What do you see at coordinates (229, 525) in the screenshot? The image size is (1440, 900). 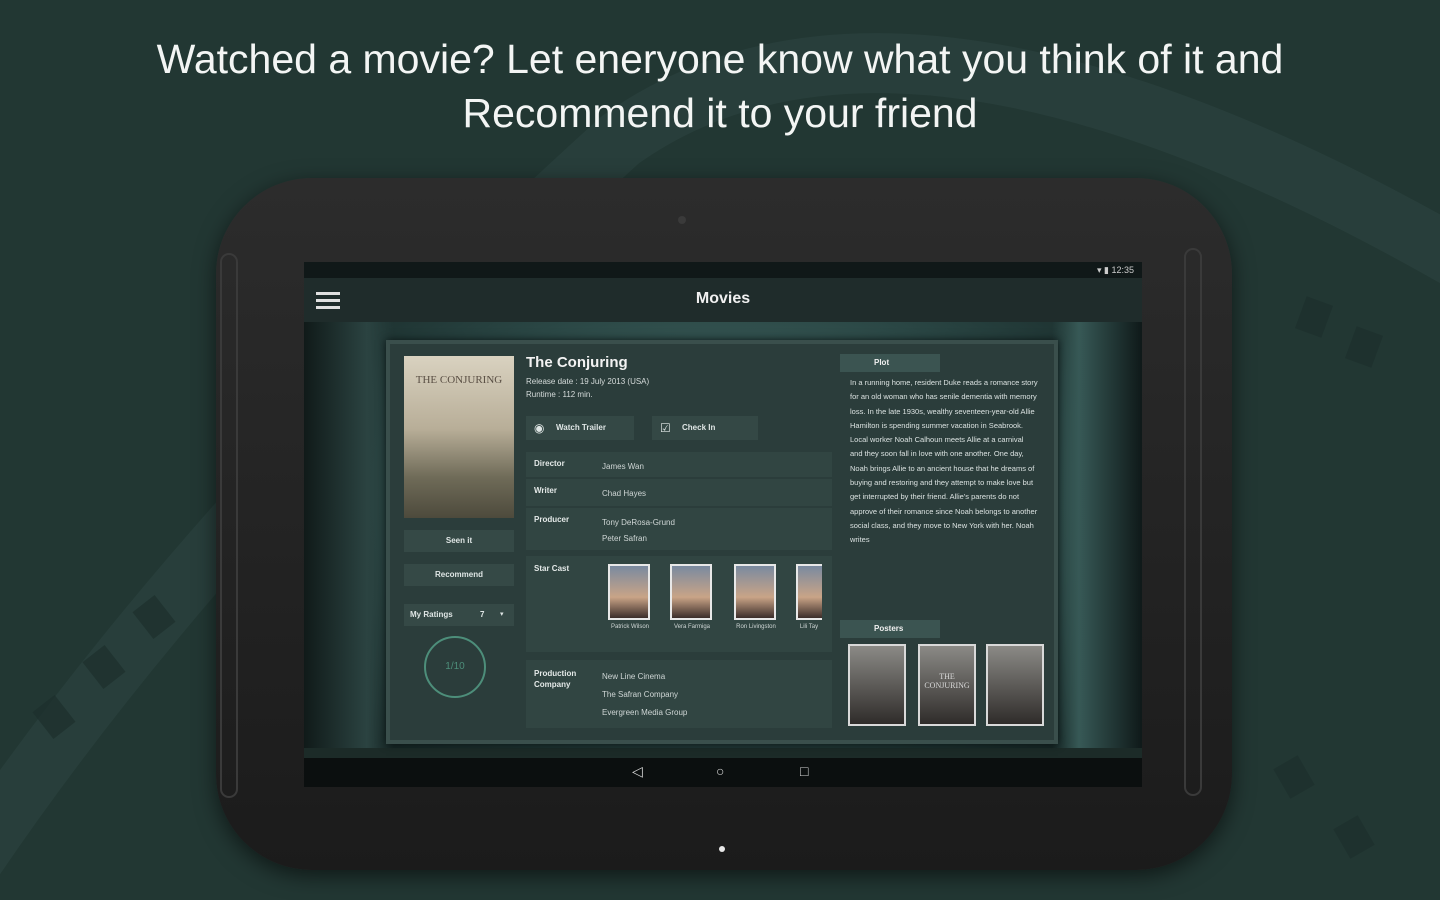 I see `tablet-left-edge` at bounding box center [229, 525].